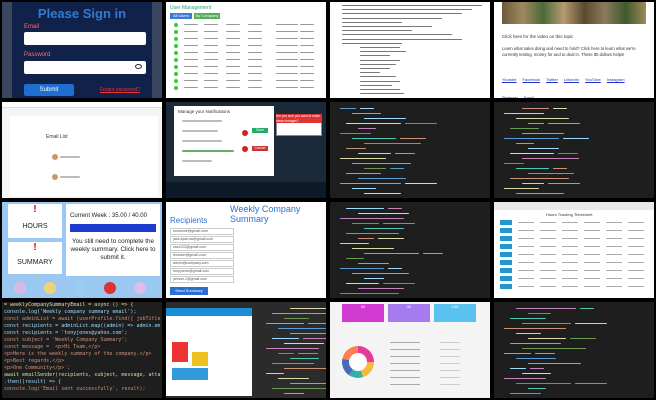 The height and width of the screenshot is (400, 656). I want to click on share-link: Twitter, so click(552, 79).